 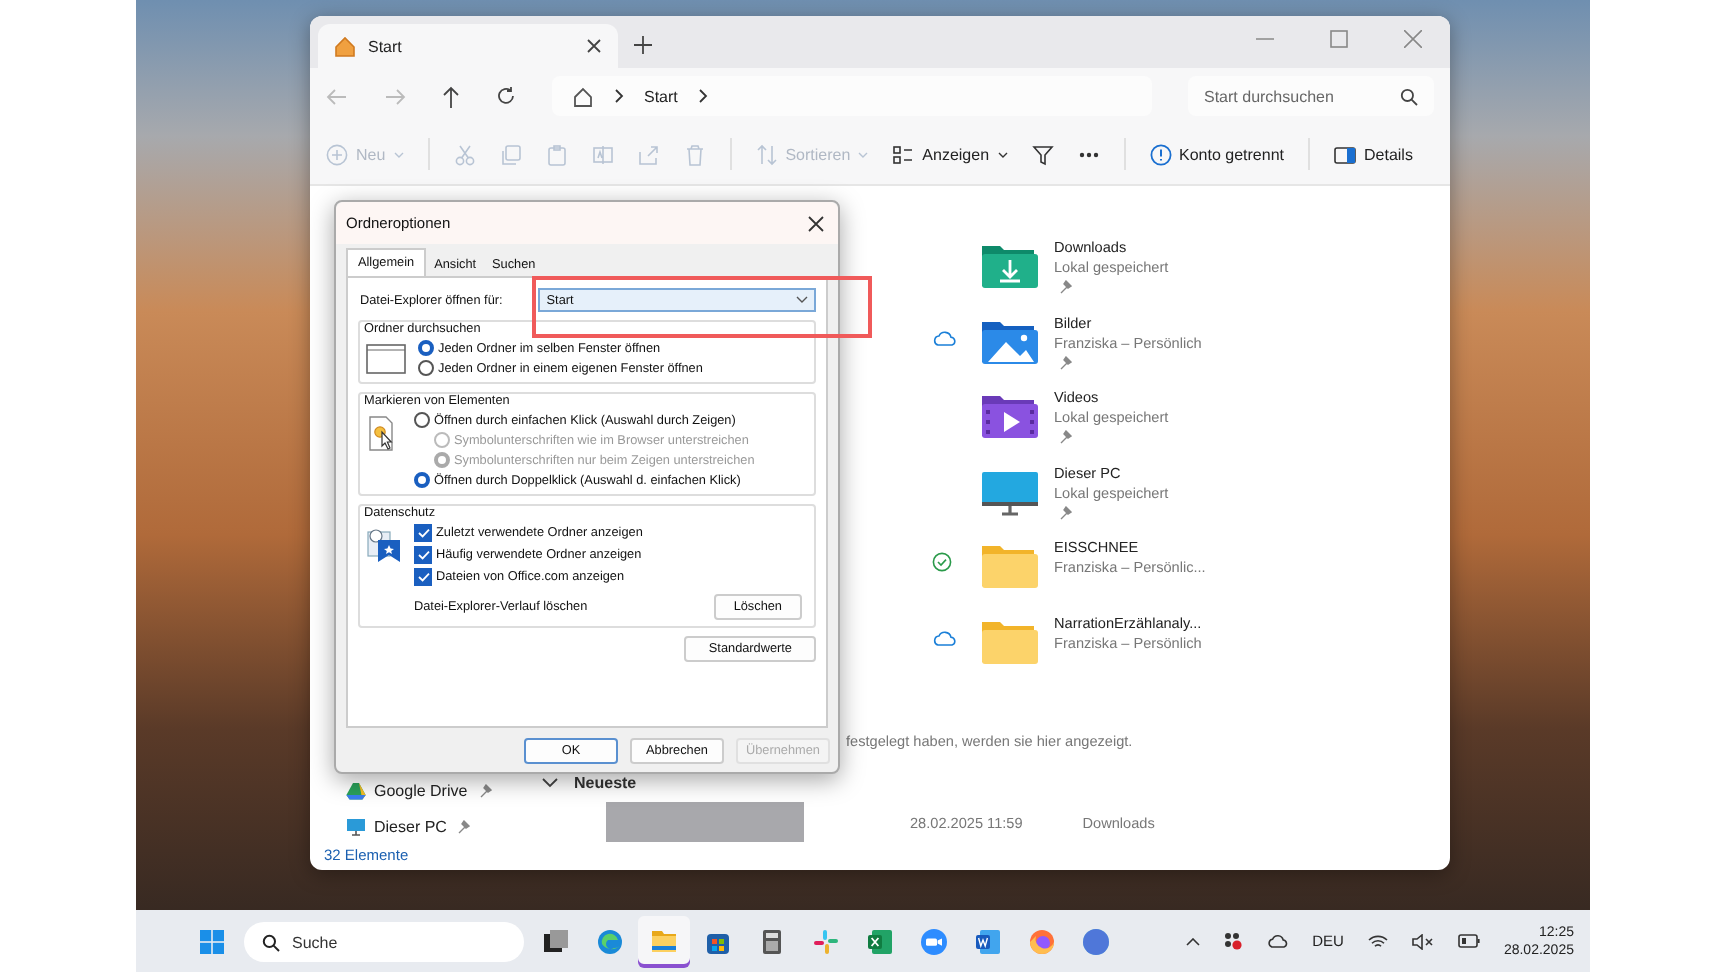 What do you see at coordinates (384, 942) in the screenshot?
I see `taskbar-search-field: Suche` at bounding box center [384, 942].